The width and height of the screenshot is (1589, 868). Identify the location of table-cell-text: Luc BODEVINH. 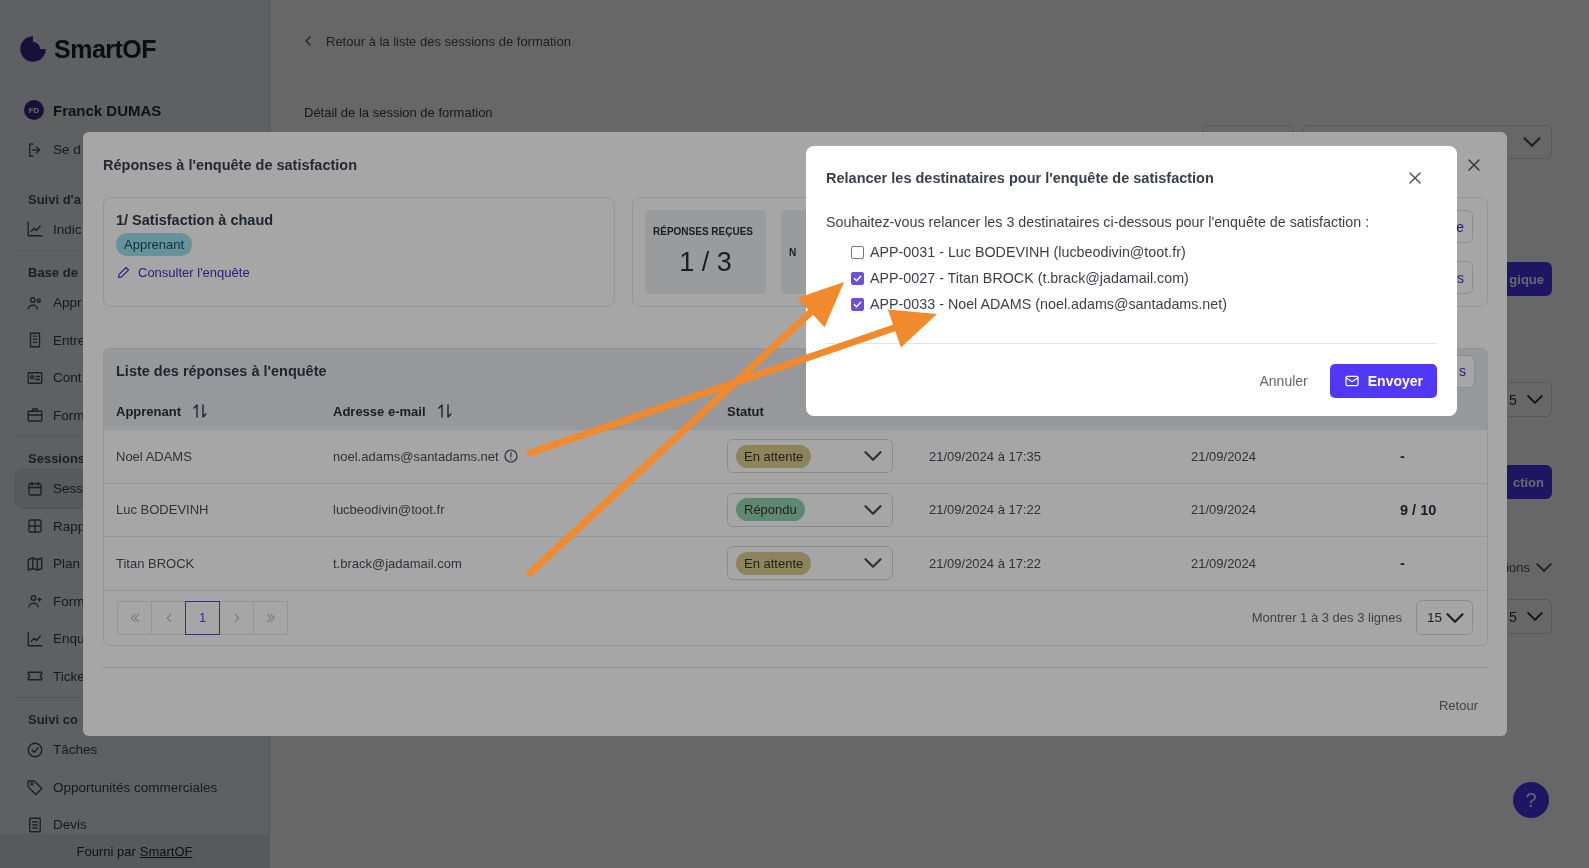
(163, 510).